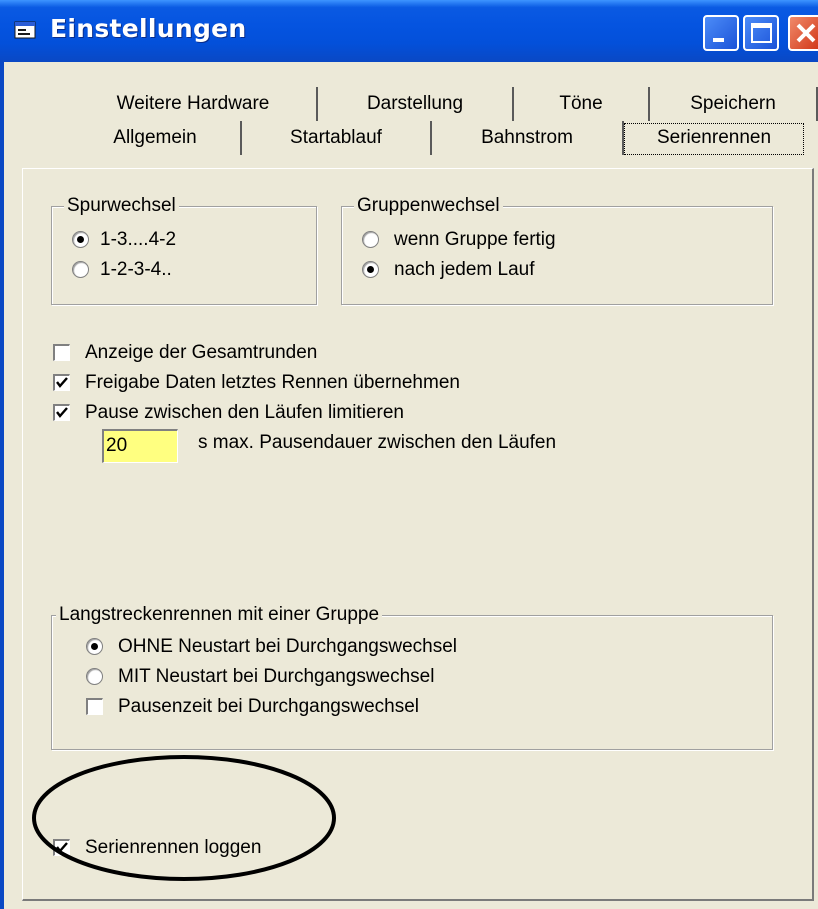  Describe the element at coordinates (714, 139) in the screenshot. I see `tab-serienrennen: Serienrennen` at that location.